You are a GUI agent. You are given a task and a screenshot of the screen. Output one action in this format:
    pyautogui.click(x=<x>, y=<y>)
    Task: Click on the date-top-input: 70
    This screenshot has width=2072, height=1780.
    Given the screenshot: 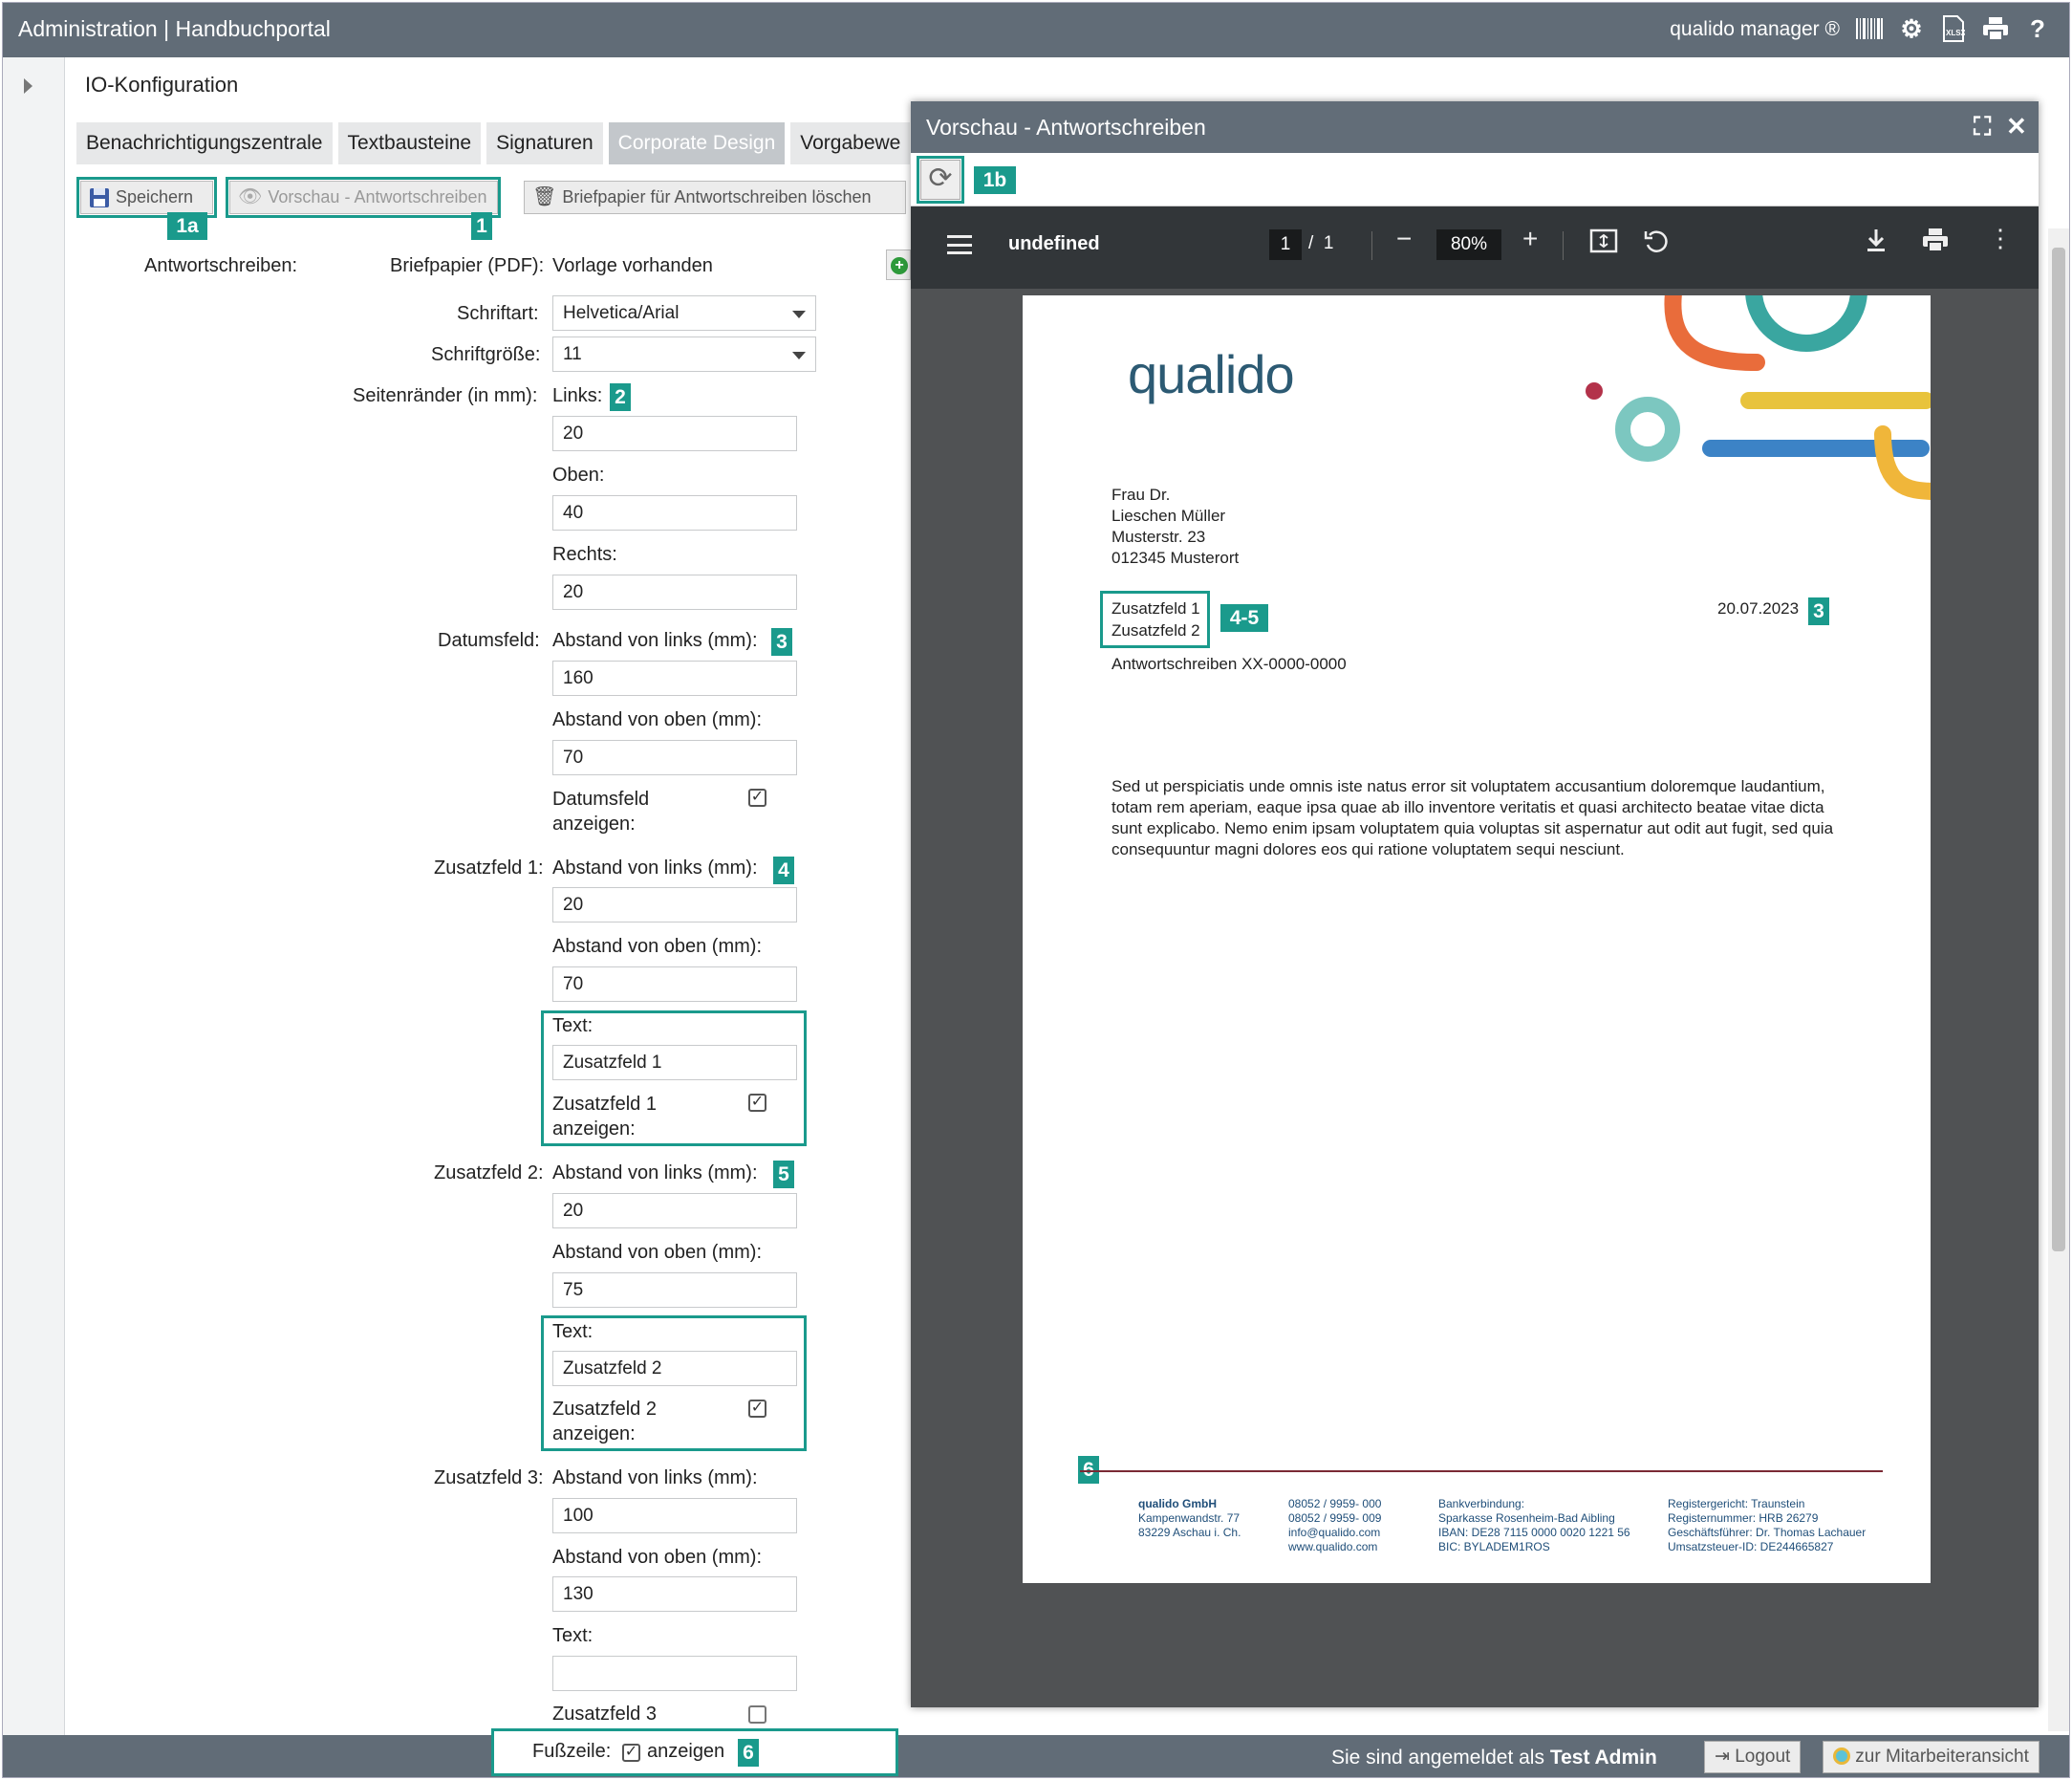 What is the action you would take?
    pyautogui.click(x=674, y=757)
    